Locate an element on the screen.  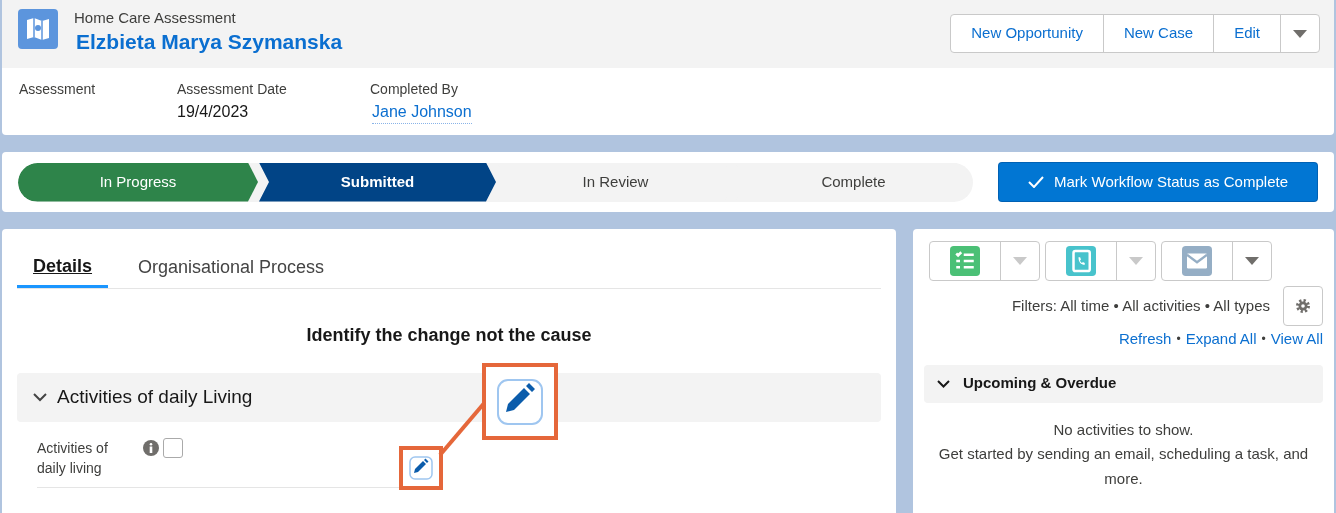
section-header: Activities of daily Living is located at coordinates (449, 397).